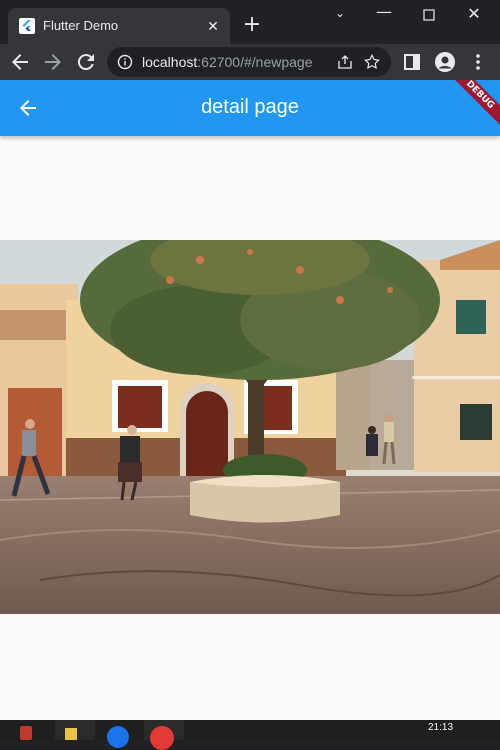 The image size is (500, 750). What do you see at coordinates (412, 62) in the screenshot?
I see `side-panel-icon` at bounding box center [412, 62].